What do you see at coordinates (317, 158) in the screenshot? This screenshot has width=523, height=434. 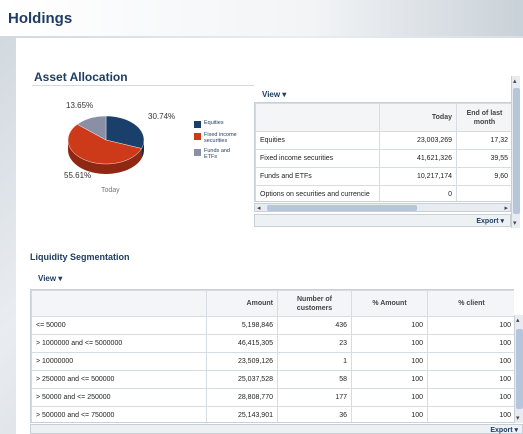 I see `asset-row-name: Fixed income securities` at bounding box center [317, 158].